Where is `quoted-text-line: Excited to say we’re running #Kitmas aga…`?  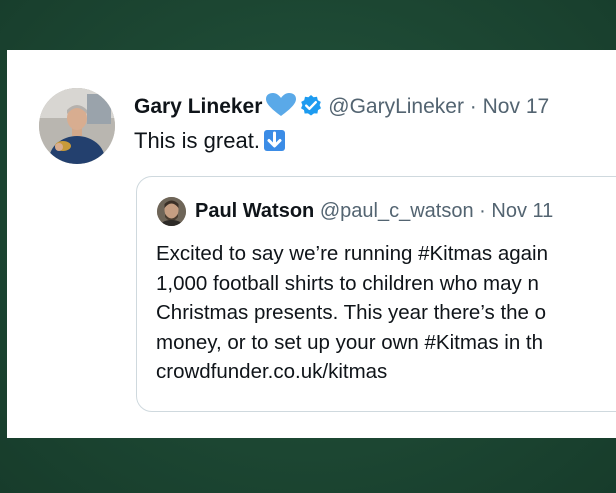 quoted-text-line: Excited to say we’re running #Kitmas aga… is located at coordinates (352, 253).